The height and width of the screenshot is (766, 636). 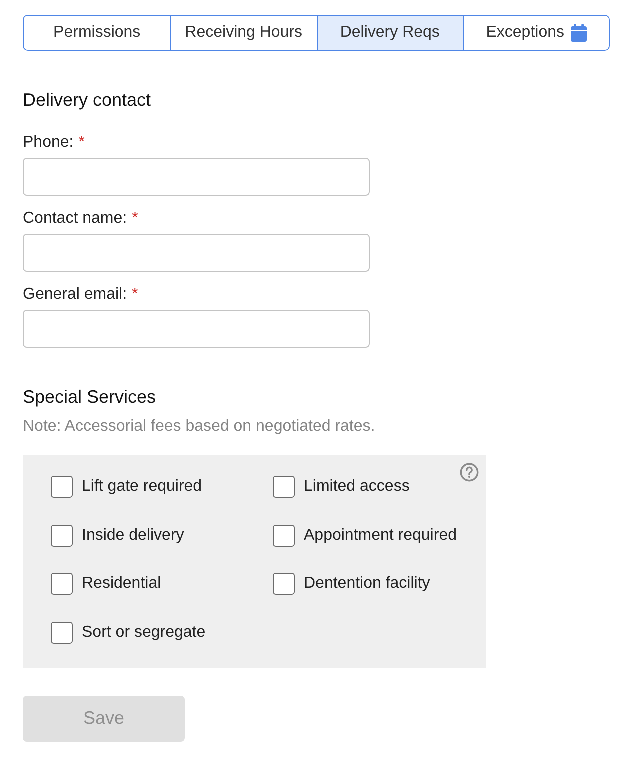 What do you see at coordinates (199, 427) in the screenshot?
I see `note-text: Note: Accessorial fees based on negotiated rates.` at bounding box center [199, 427].